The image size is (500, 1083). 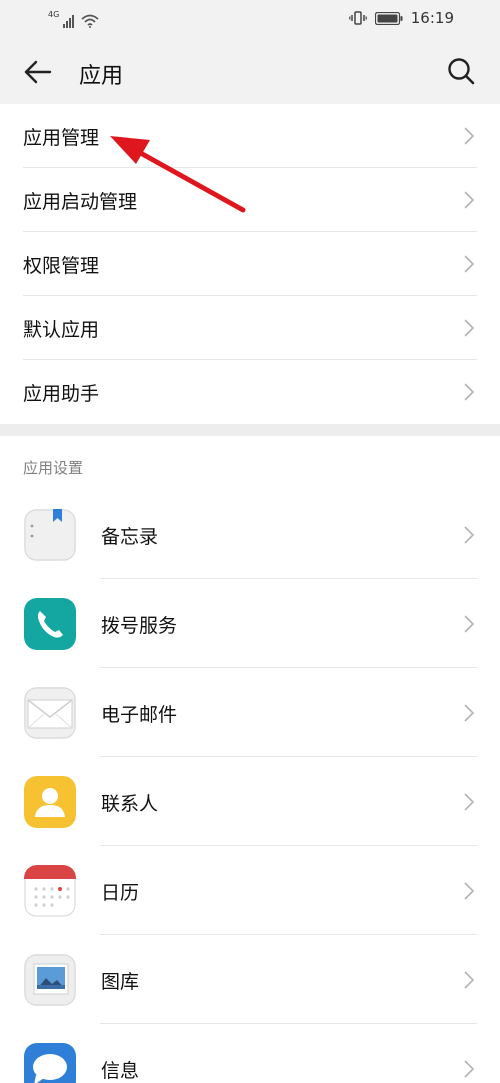 I want to click on menu-item-label: 权限管理, so click(x=61, y=265).